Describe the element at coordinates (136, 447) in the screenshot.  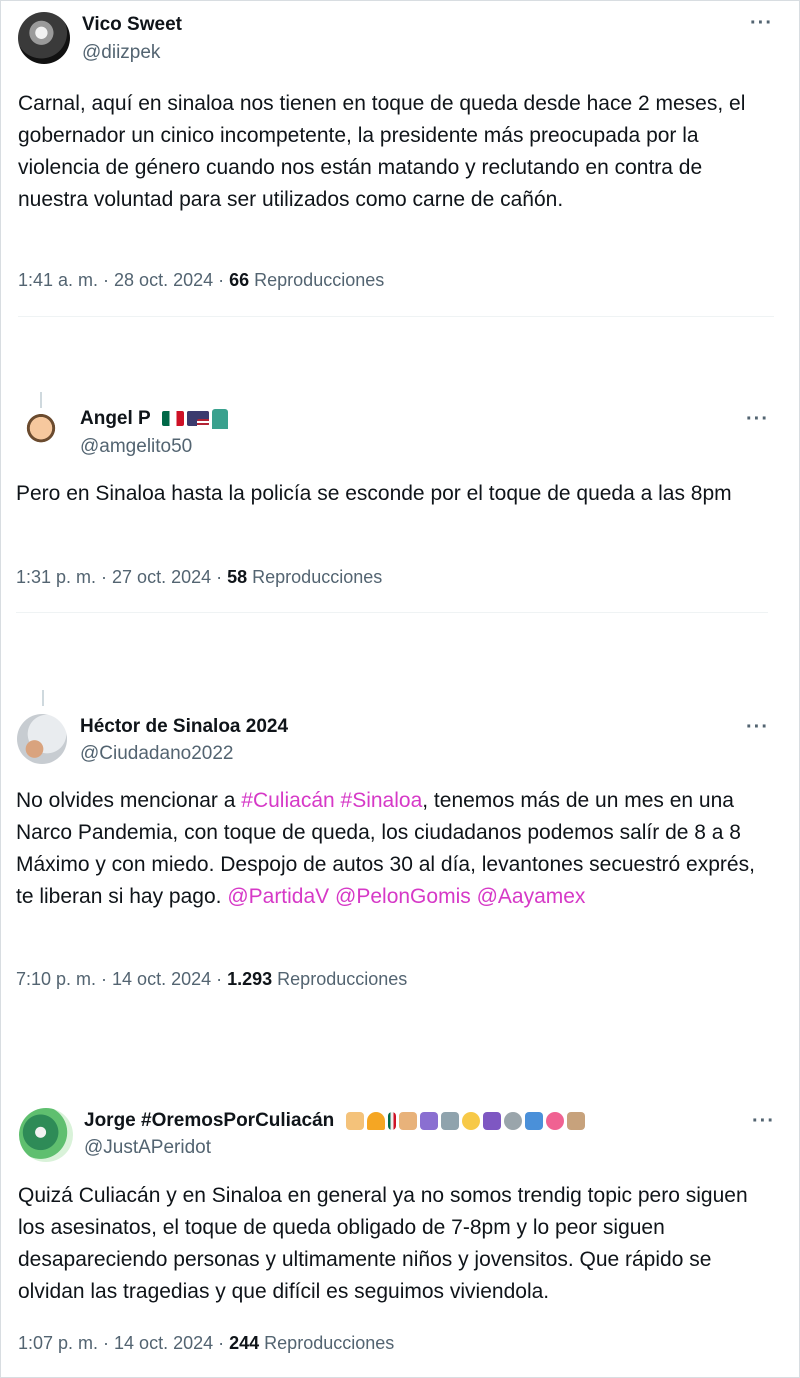
I see `user-handle: @amgelito50` at that location.